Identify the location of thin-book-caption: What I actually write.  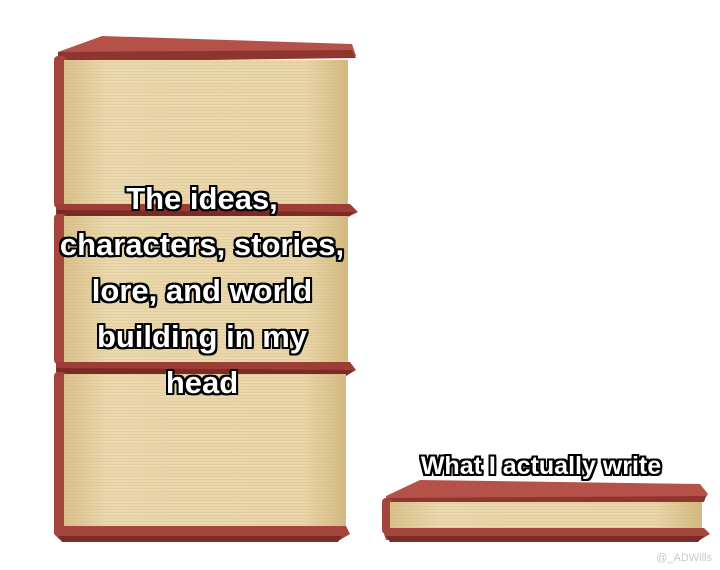
(541, 466).